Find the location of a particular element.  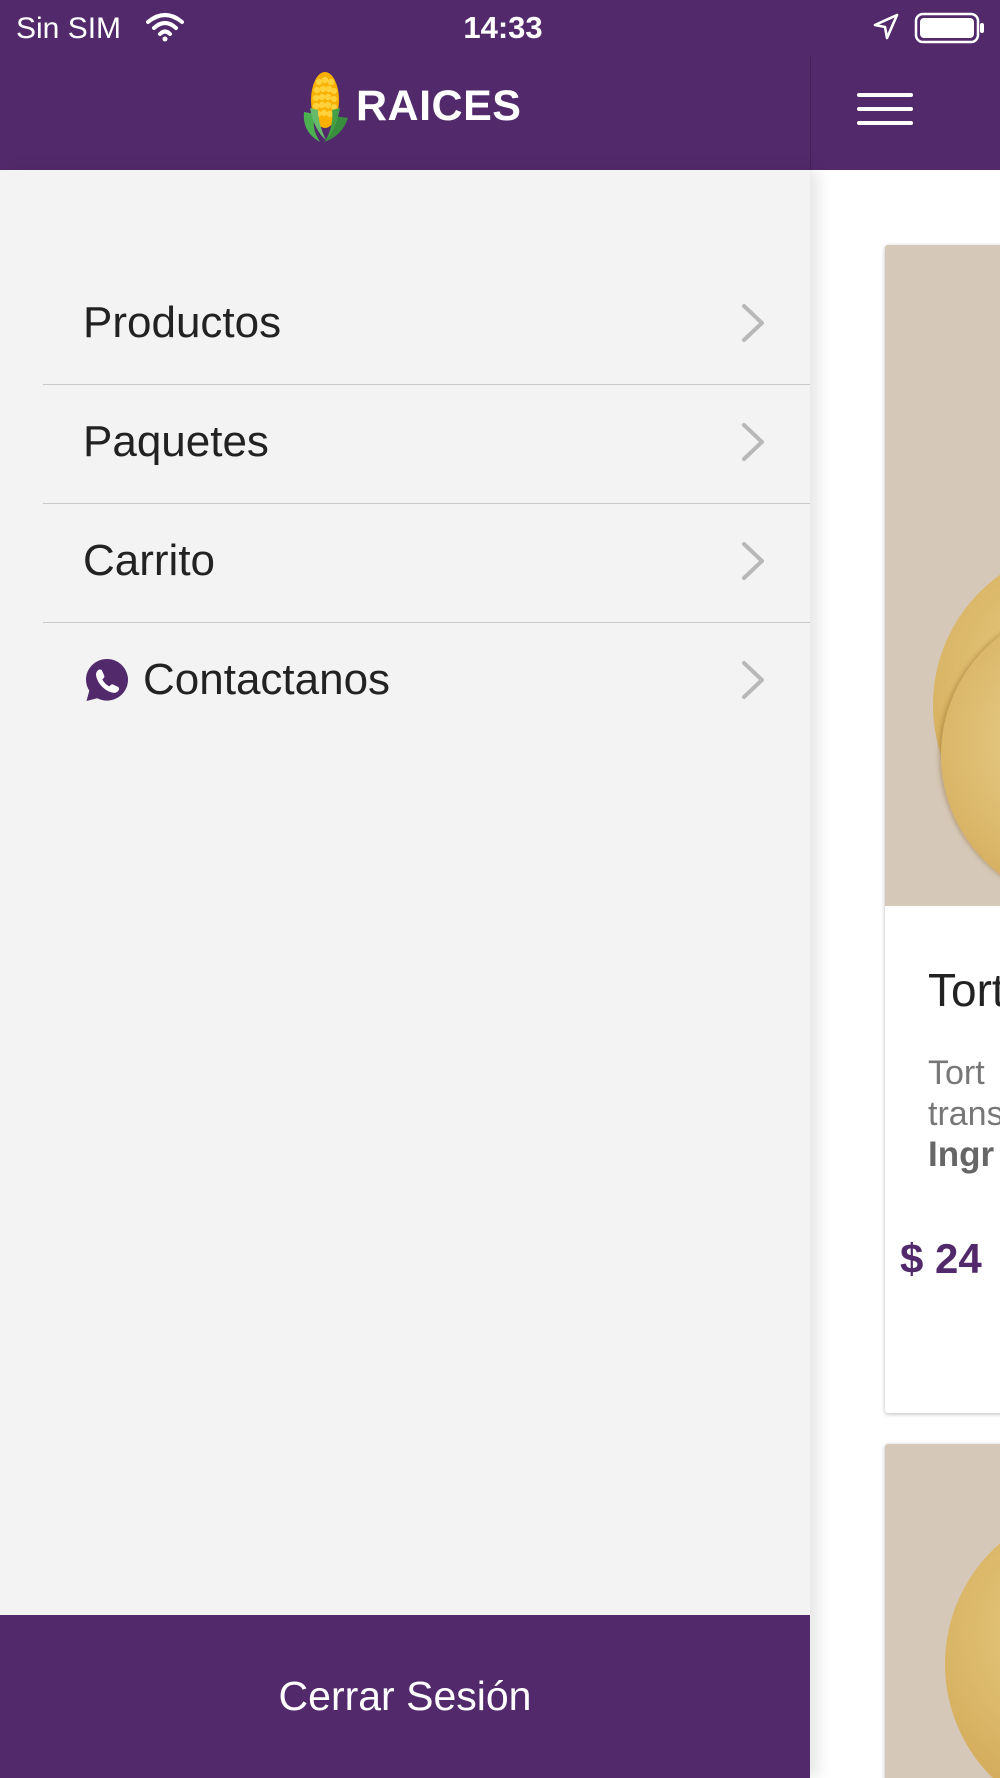

product-description-line: Tort is located at coordinates (956, 1073).